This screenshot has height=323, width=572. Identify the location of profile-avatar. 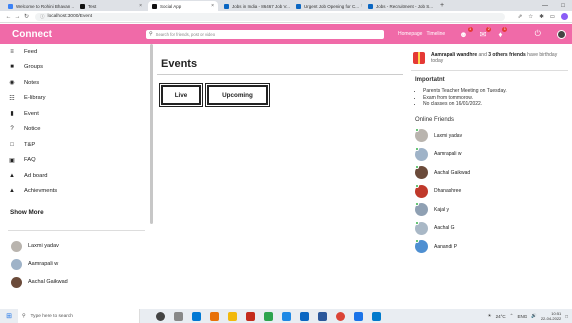
(564, 16).